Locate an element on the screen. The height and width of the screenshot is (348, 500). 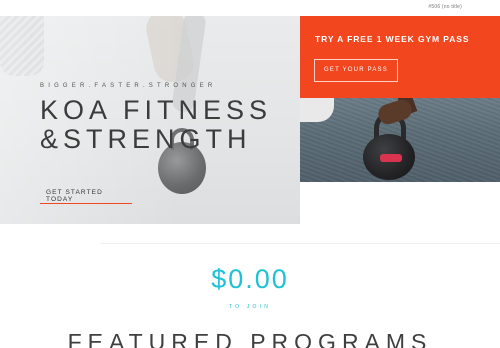
get-started-button: GET STARTED TODAY is located at coordinates (86, 195).